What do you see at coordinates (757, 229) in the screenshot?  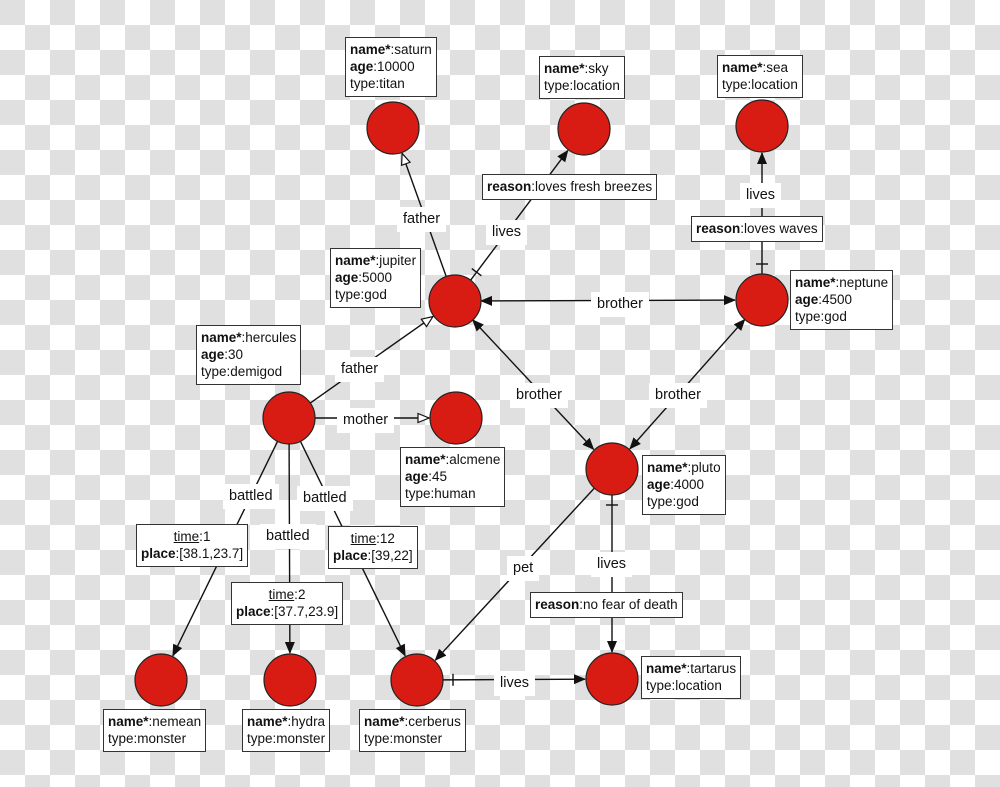 I see `edge-props-neptune-sea: reason:loves waves` at bounding box center [757, 229].